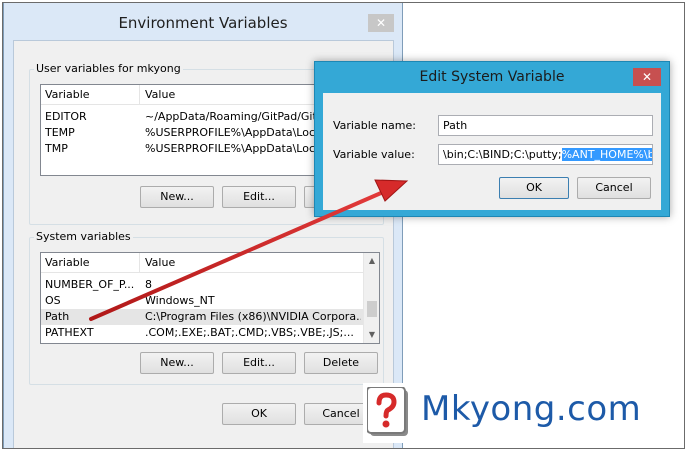 The image size is (687, 451). I want to click on mkyong-watermark: Mkyong.com, so click(523, 413).